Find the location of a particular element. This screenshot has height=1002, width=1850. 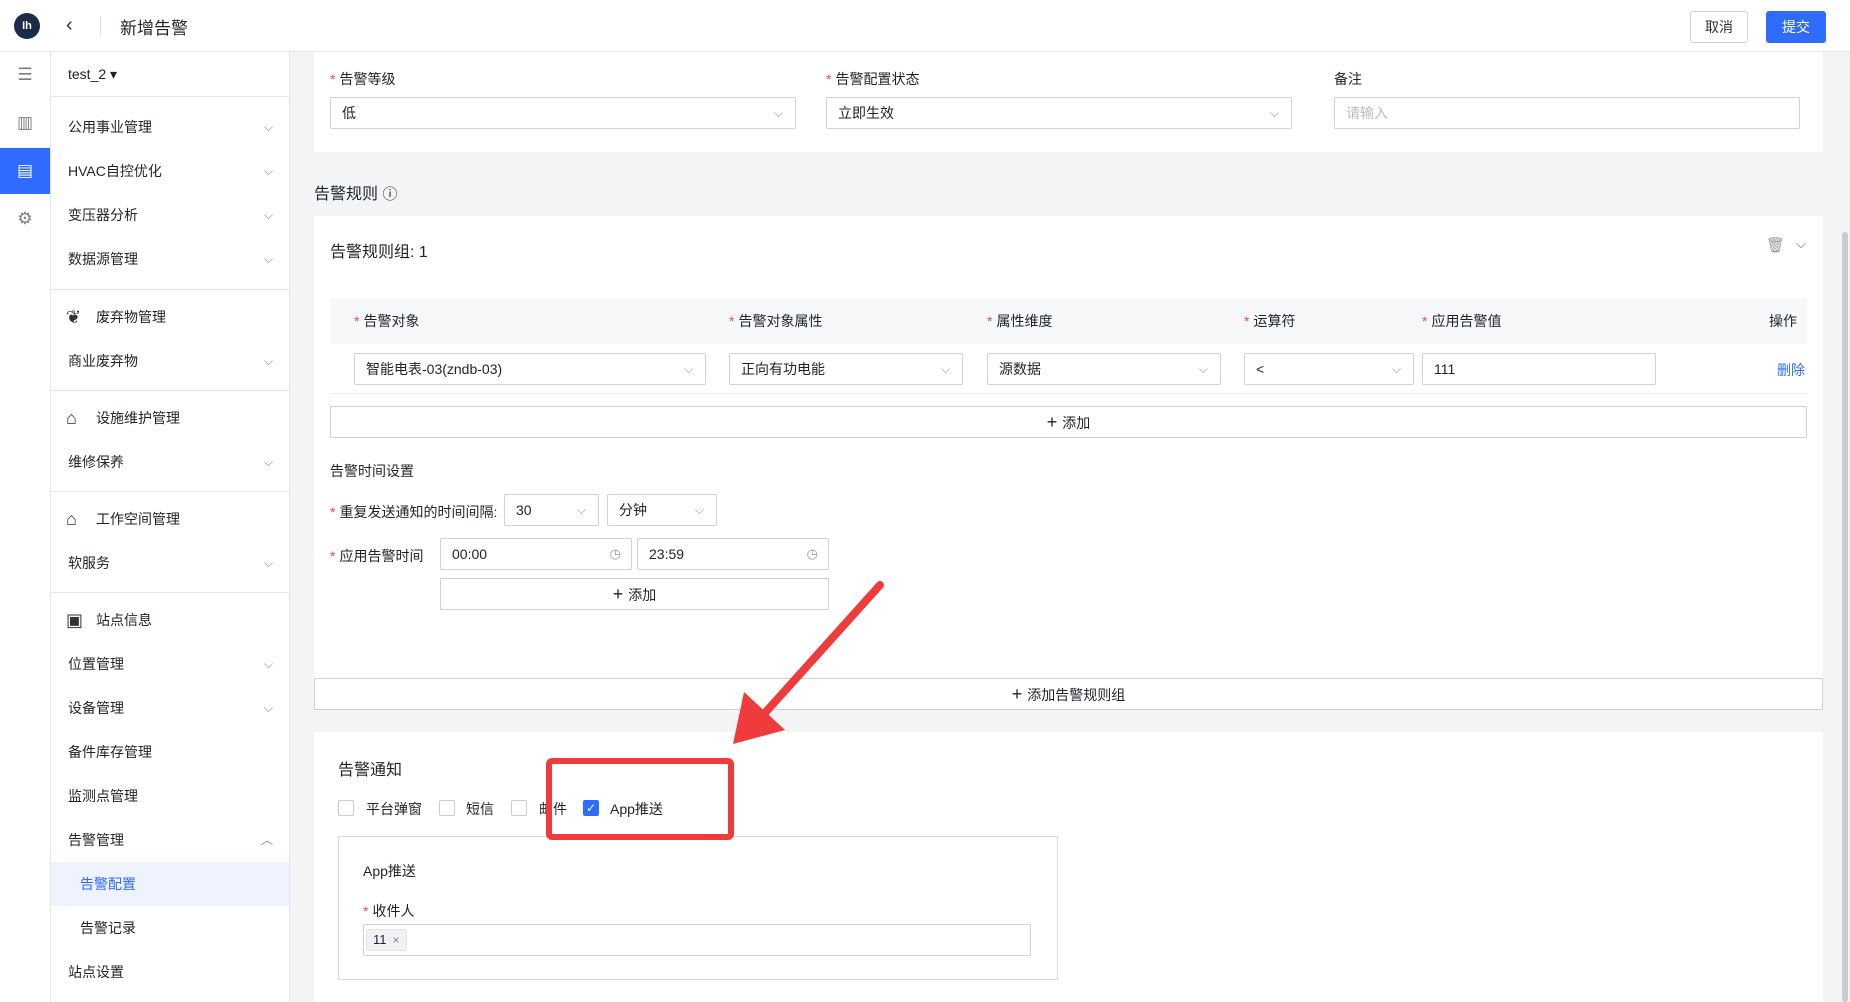

annotation-arrow is located at coordinates (808, 662).